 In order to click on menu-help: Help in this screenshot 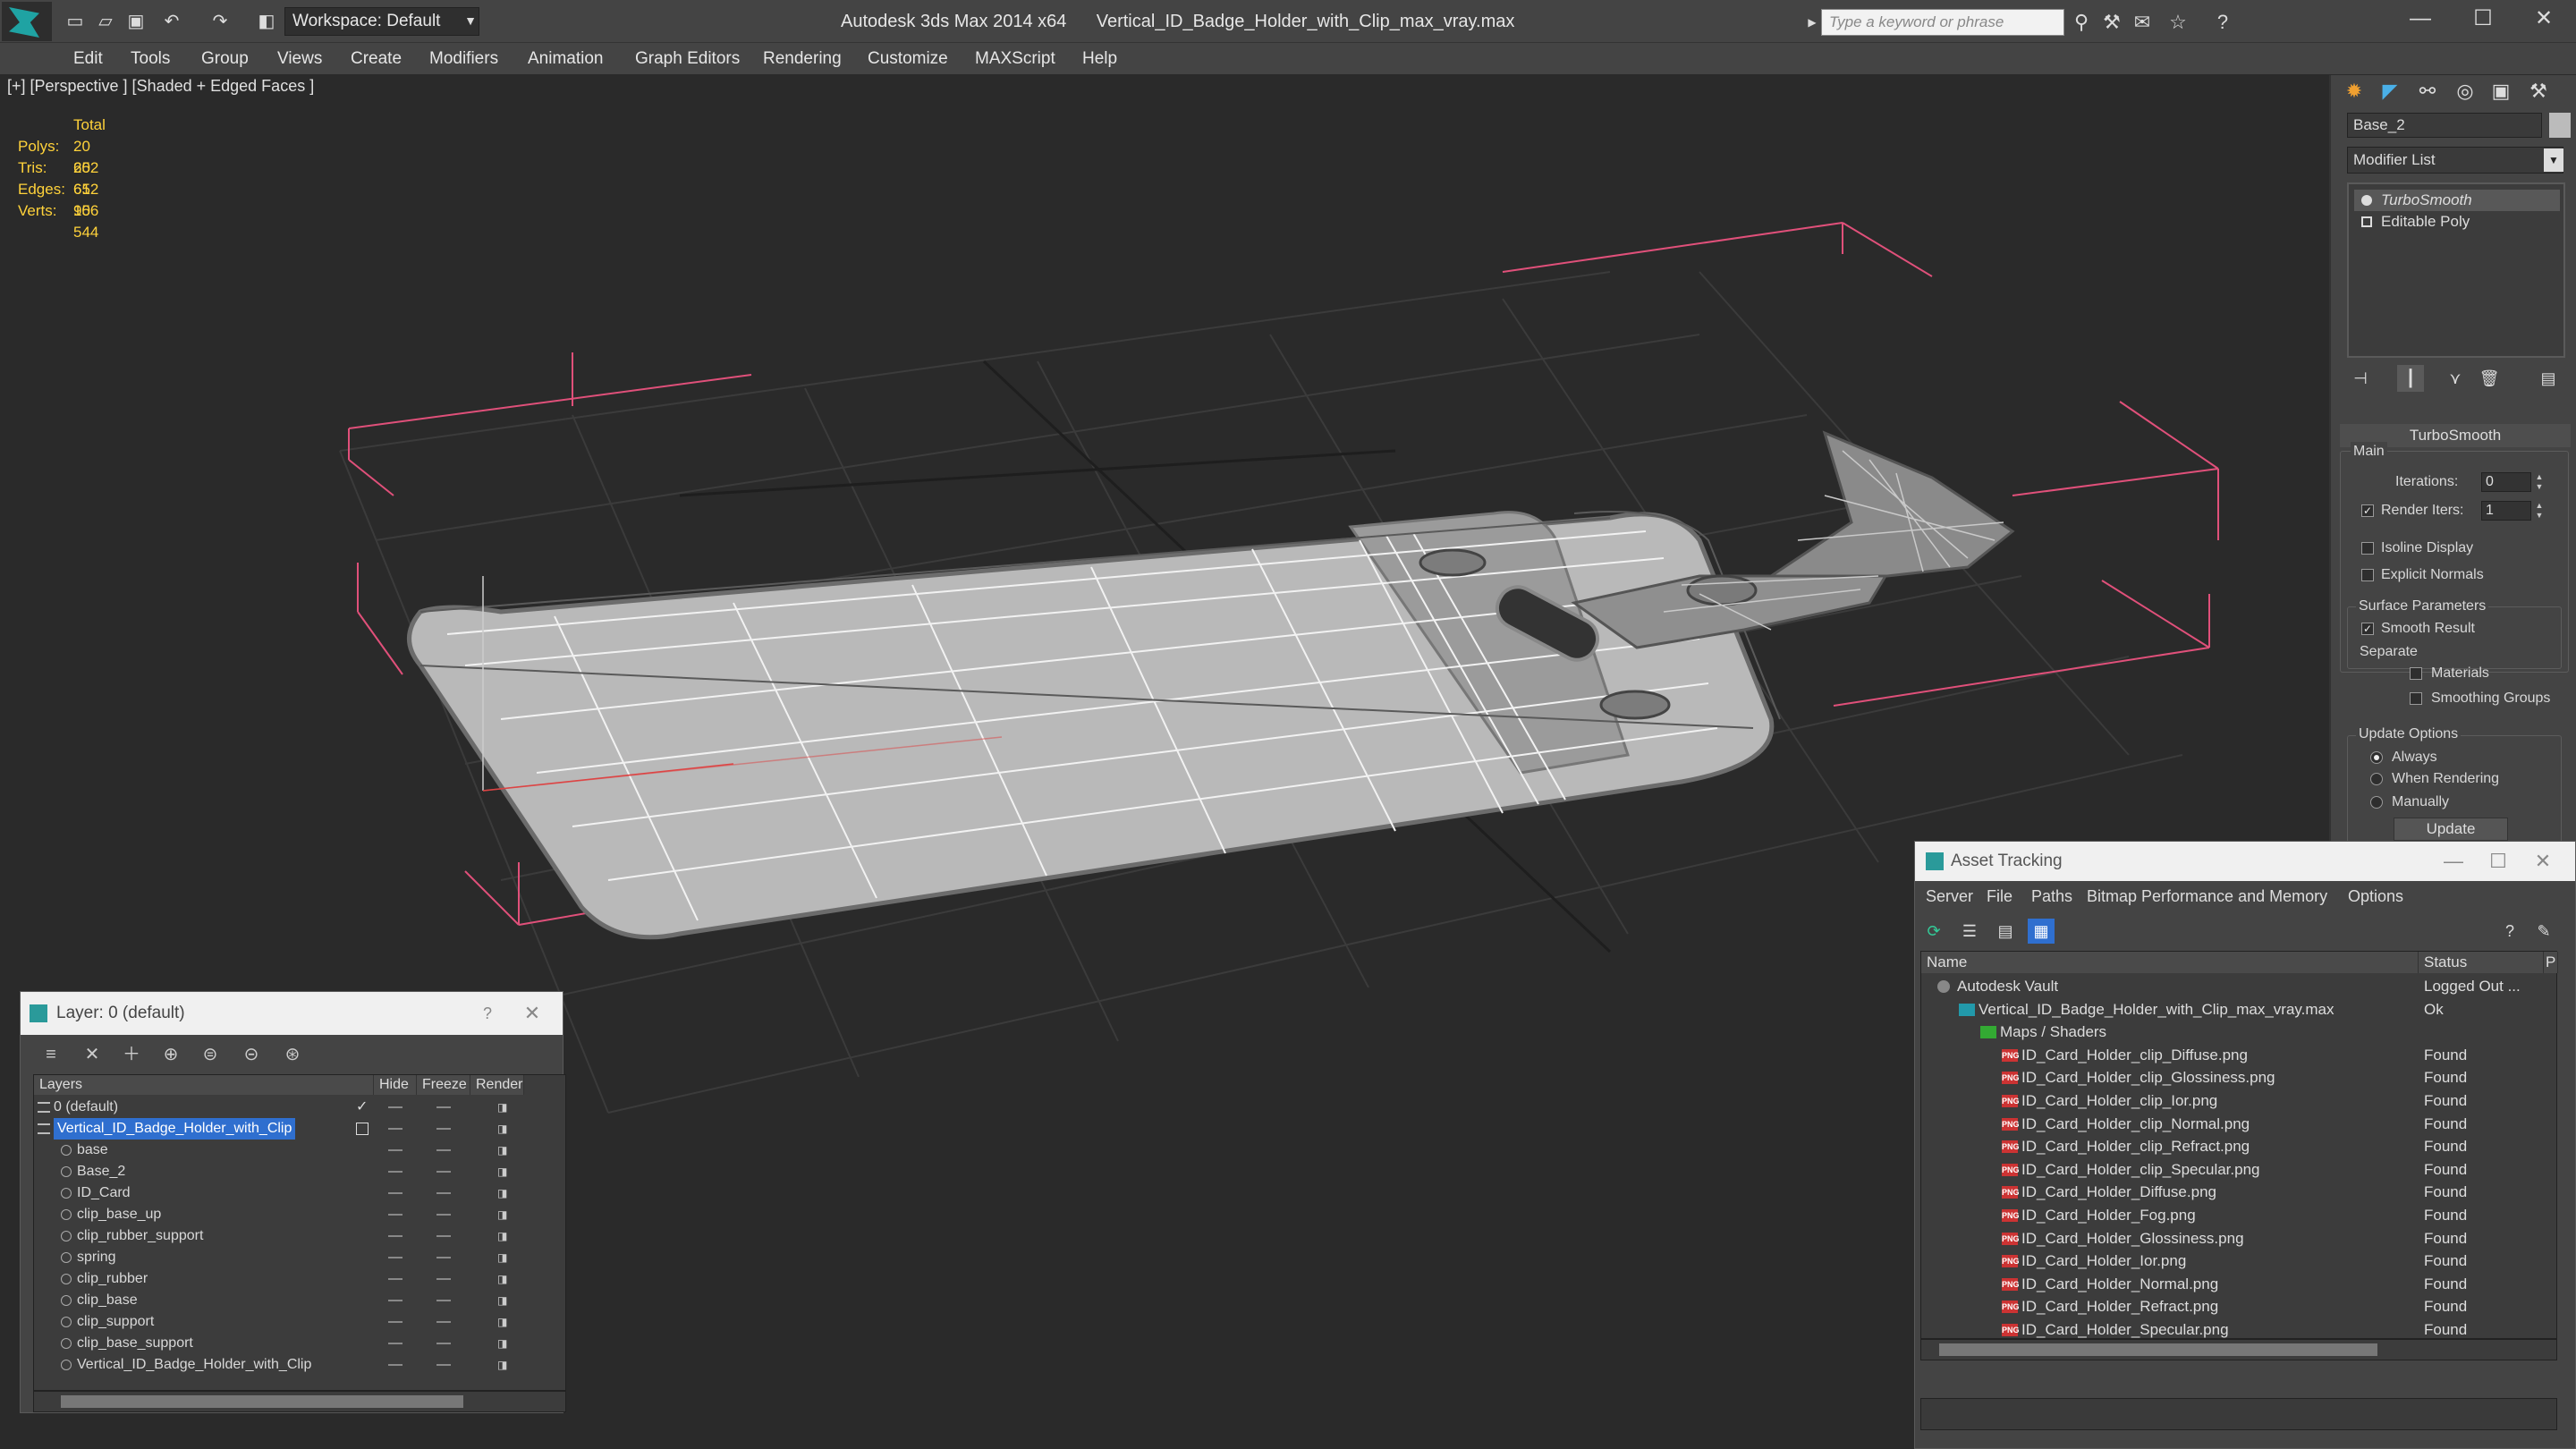, I will do `click(1099, 59)`.